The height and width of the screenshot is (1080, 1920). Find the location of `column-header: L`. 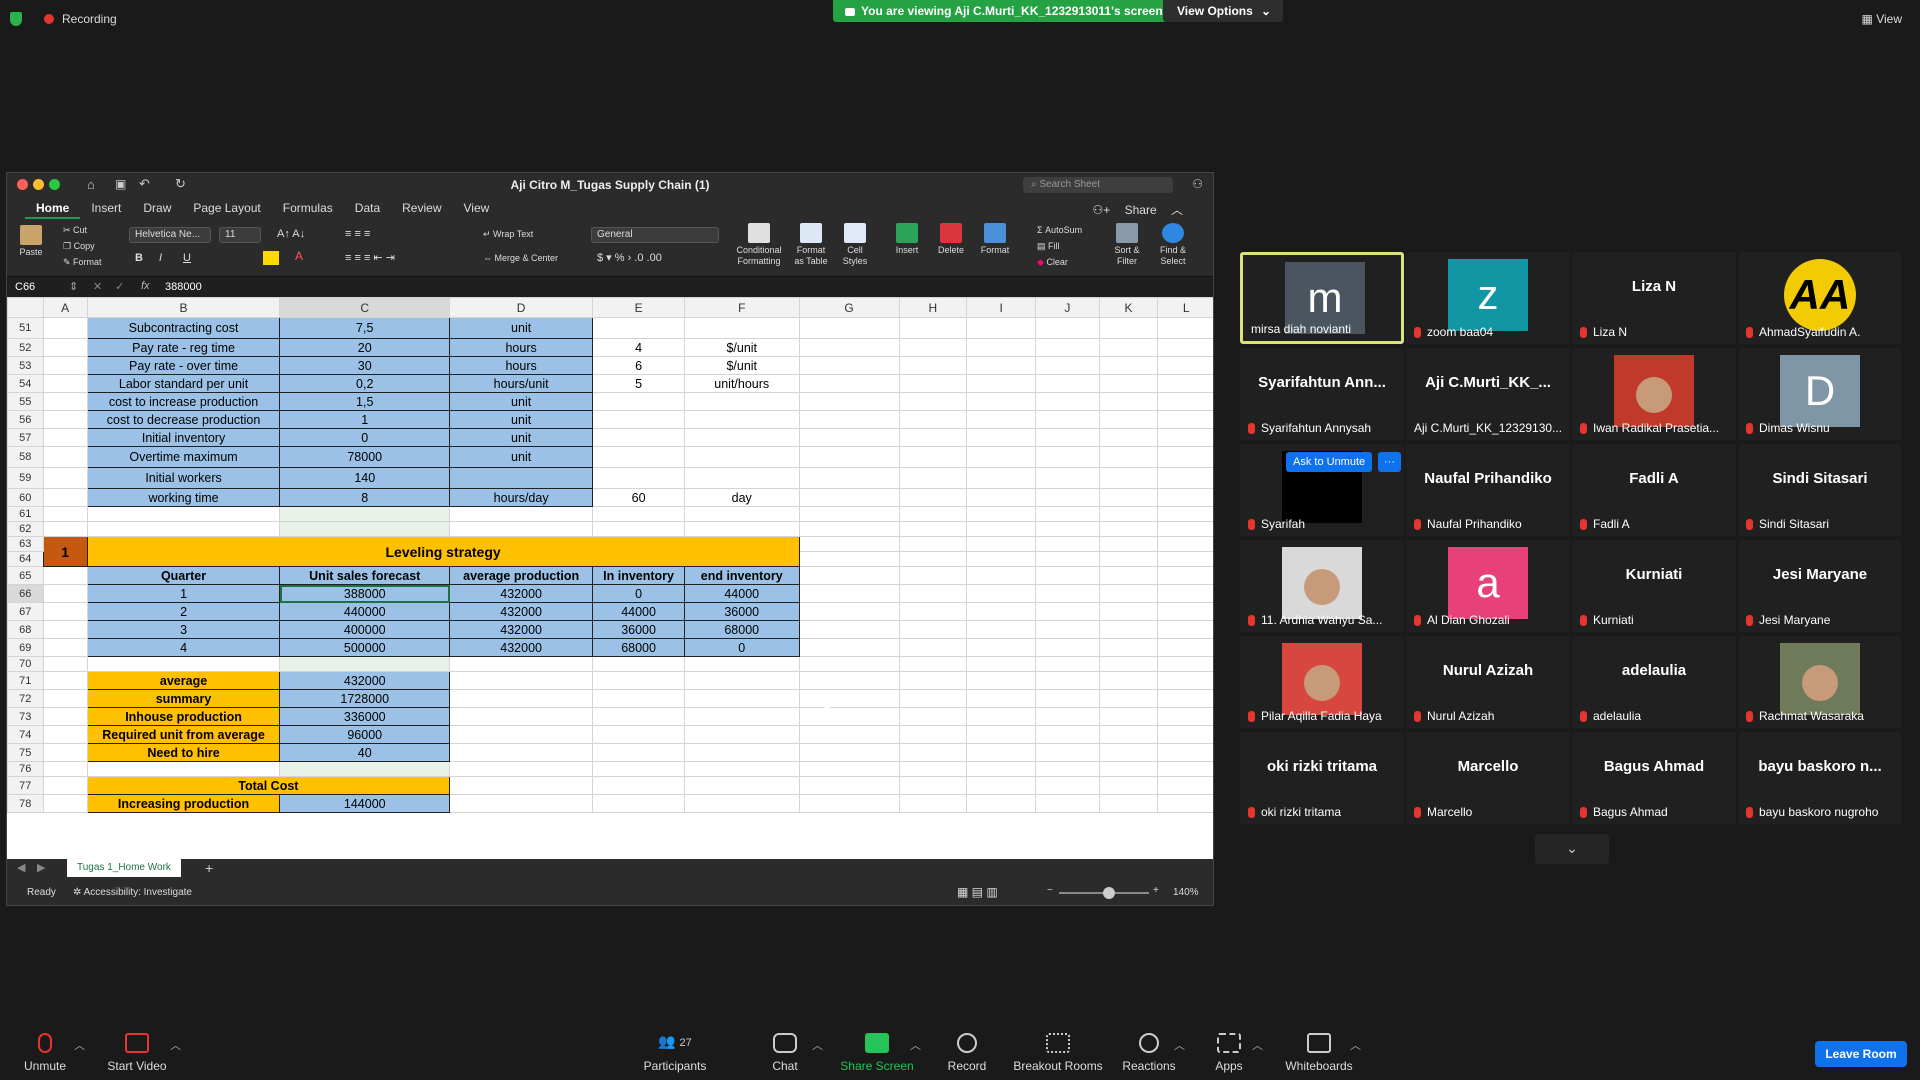

column-header: L is located at coordinates (1185, 307).